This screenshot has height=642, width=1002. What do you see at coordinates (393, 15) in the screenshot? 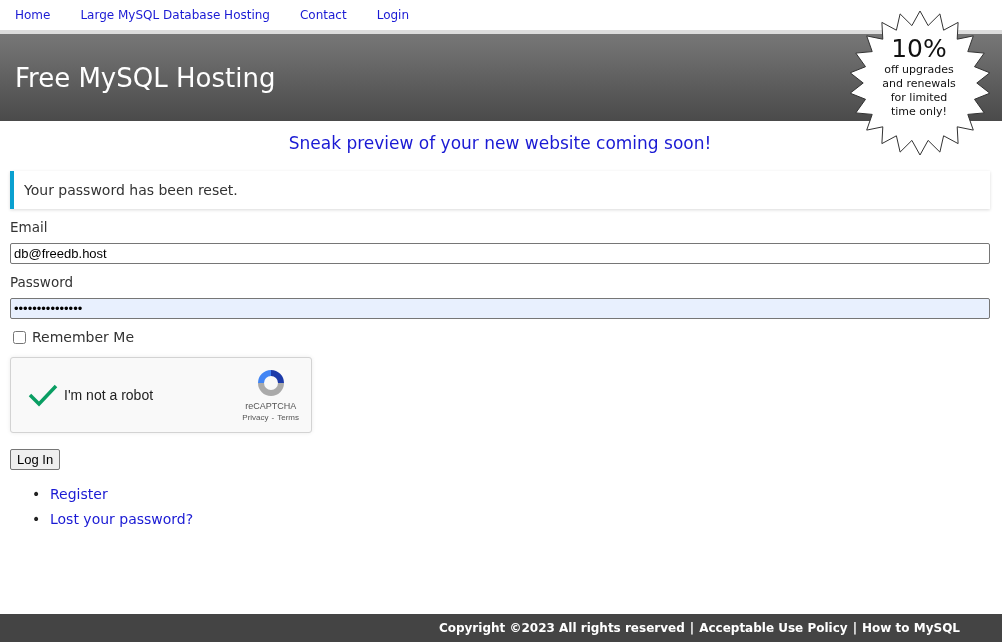
I see `nav-link: Login` at bounding box center [393, 15].